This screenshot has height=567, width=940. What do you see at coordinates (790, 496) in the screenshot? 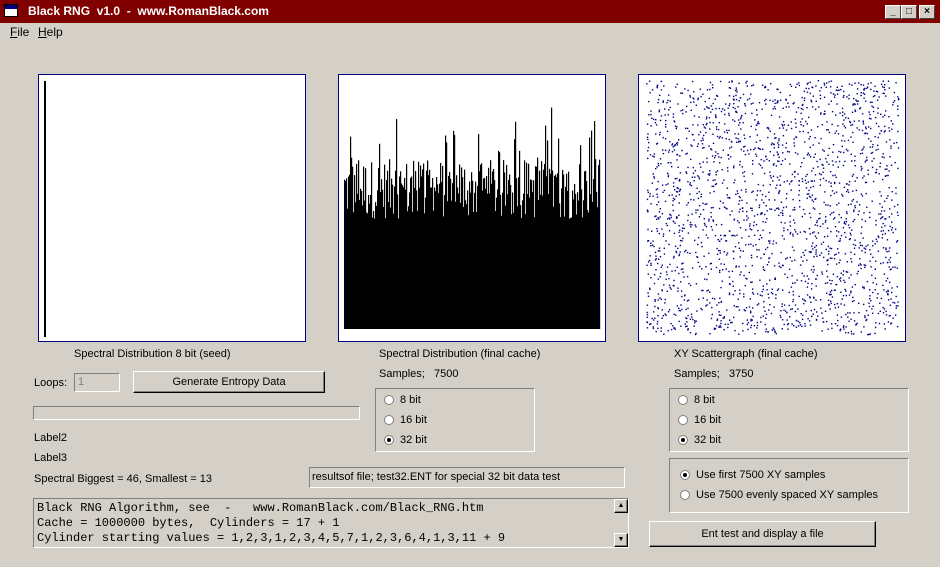
I see `use-evenly-spaced-radio: Use 7500 evenly spaced XY samples` at bounding box center [790, 496].